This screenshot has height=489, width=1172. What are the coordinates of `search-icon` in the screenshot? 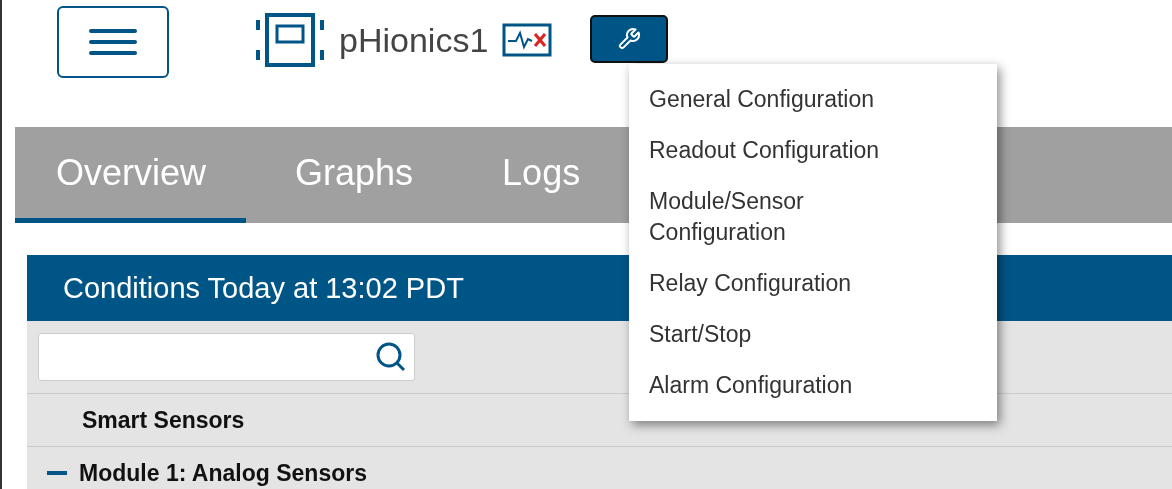 It's located at (391, 357).